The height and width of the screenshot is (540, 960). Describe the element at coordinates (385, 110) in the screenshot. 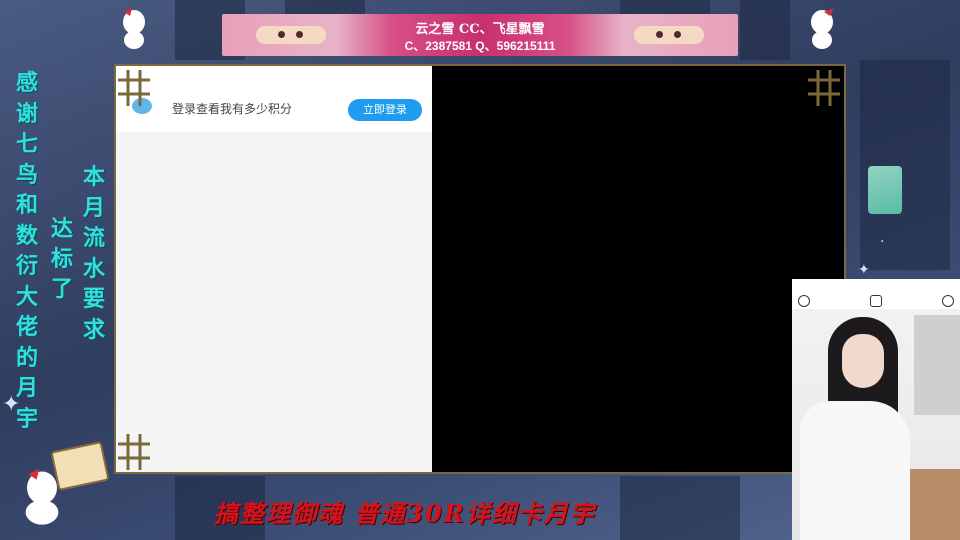

I see `login-button: 立即登录` at that location.